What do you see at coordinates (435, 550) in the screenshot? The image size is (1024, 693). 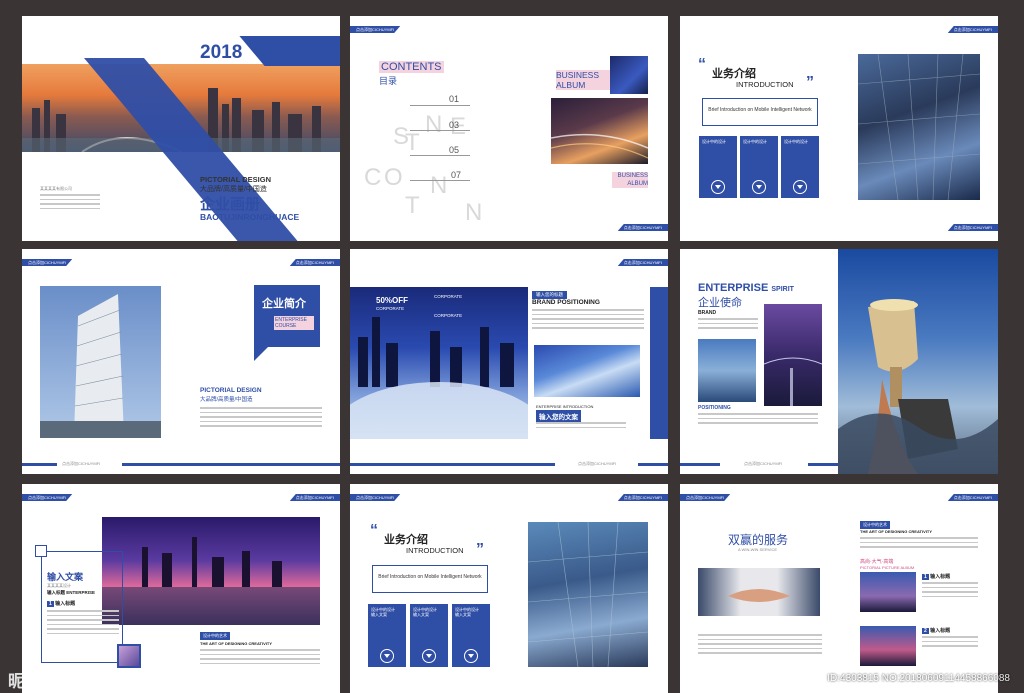 I see `biz2-title-en: INTRODUCTION` at bounding box center [435, 550].